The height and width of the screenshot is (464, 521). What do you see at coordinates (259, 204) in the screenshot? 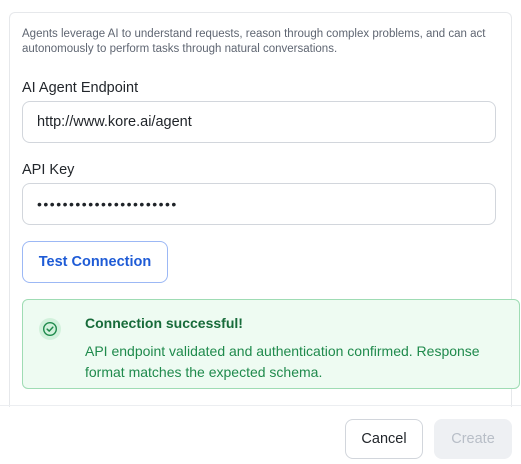
I see `api-key-input: ••••••••••••••••••••••` at bounding box center [259, 204].